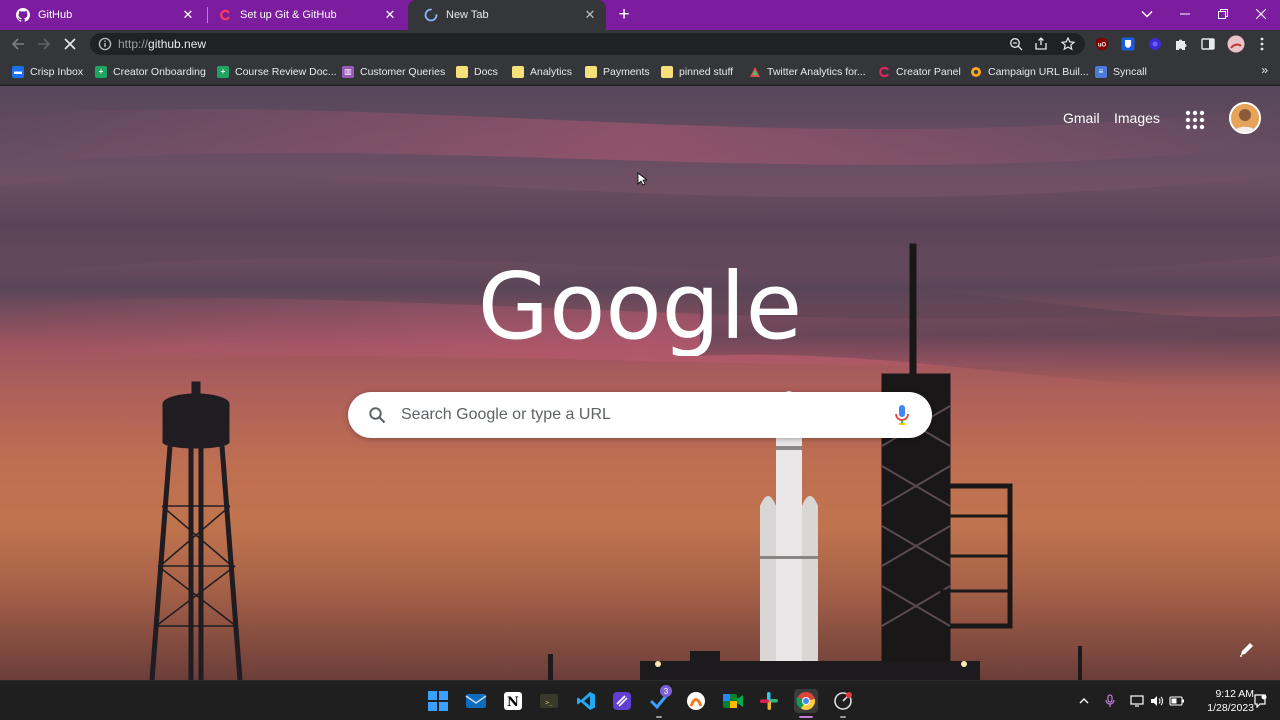  Describe the element at coordinates (431, 15) in the screenshot. I see `loading-spinner-icon` at that location.